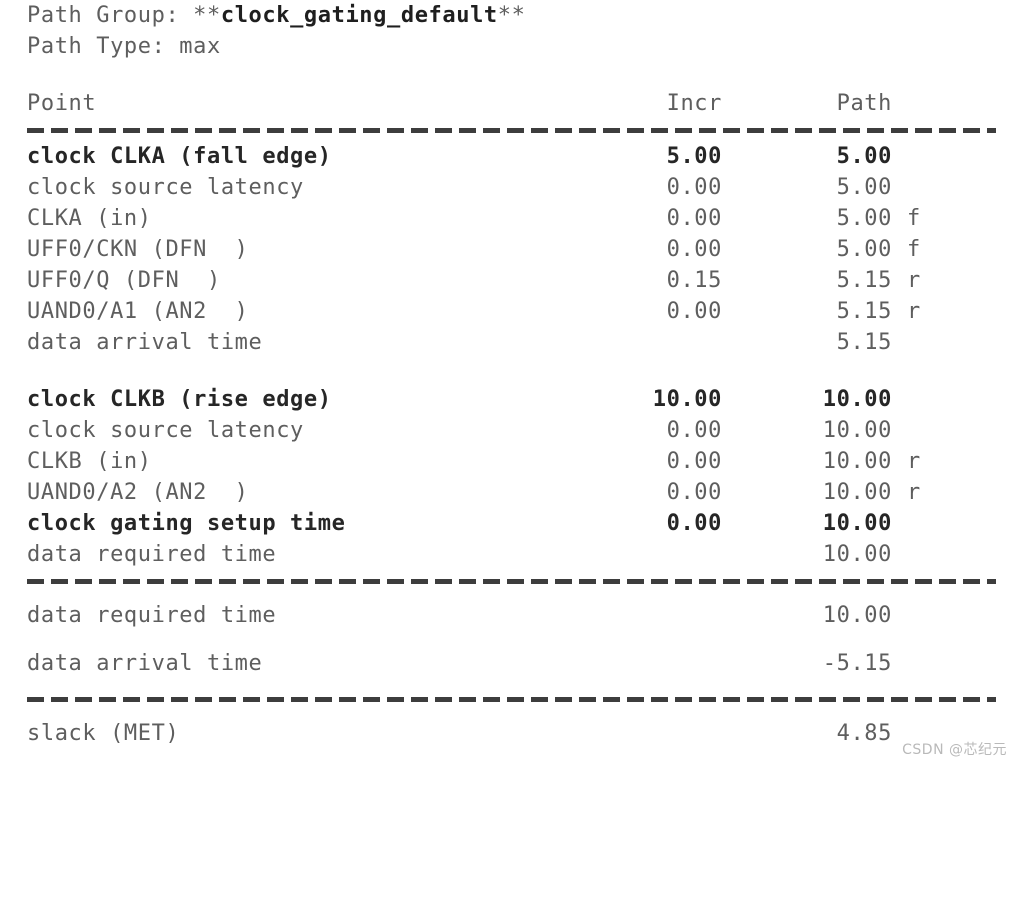 The height and width of the screenshot is (902, 1017). Describe the element at coordinates (508, 616) in the screenshot. I see `summary-row: data required time 10.00` at that location.